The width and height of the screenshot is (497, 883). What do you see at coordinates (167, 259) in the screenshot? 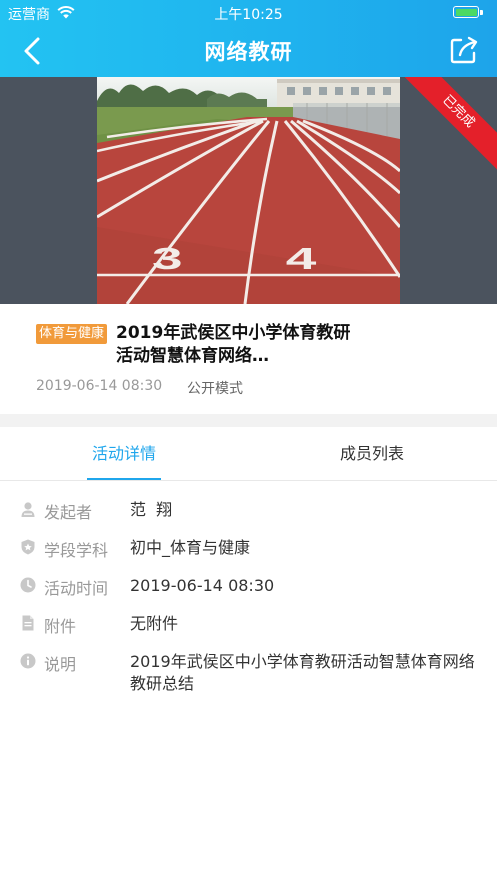
I see `lane-number-3: 3` at bounding box center [167, 259].